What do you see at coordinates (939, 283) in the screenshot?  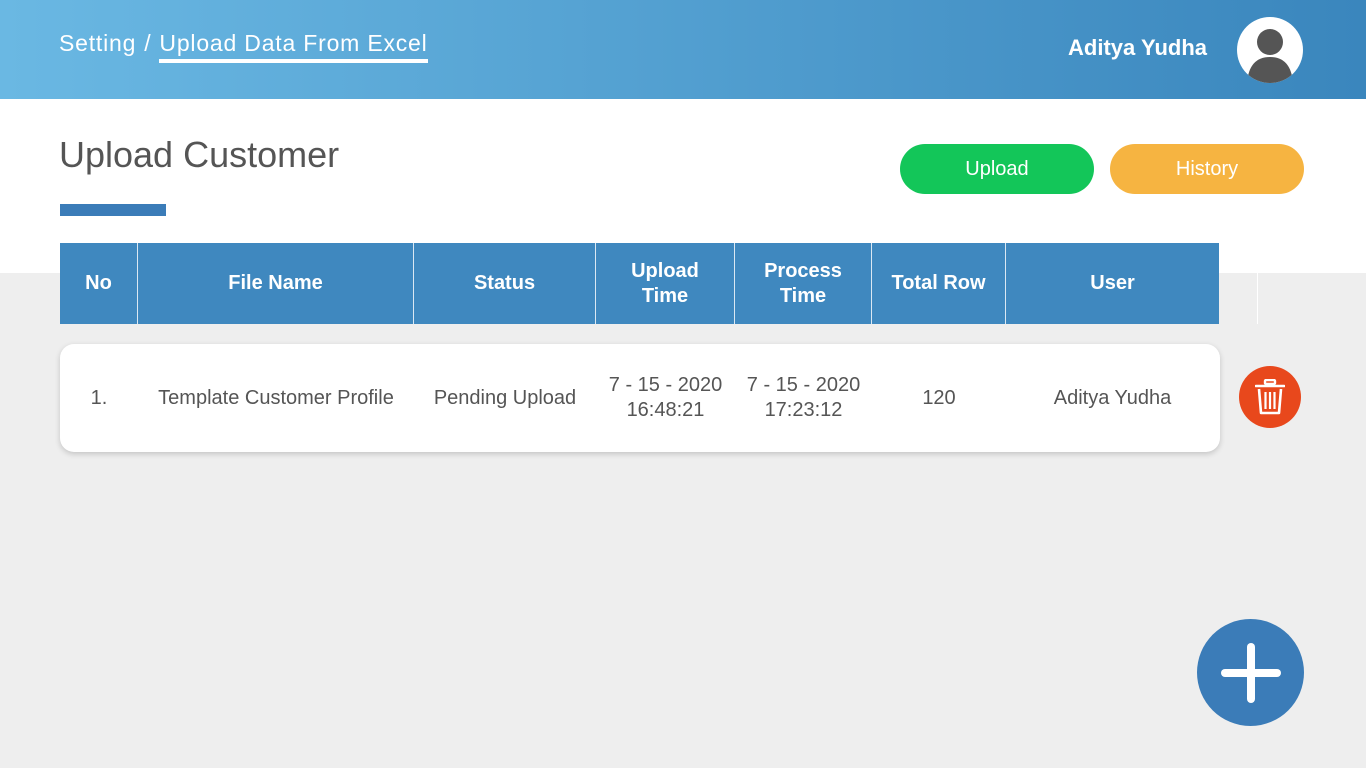 I see `column-header-total-row: Total Row` at bounding box center [939, 283].